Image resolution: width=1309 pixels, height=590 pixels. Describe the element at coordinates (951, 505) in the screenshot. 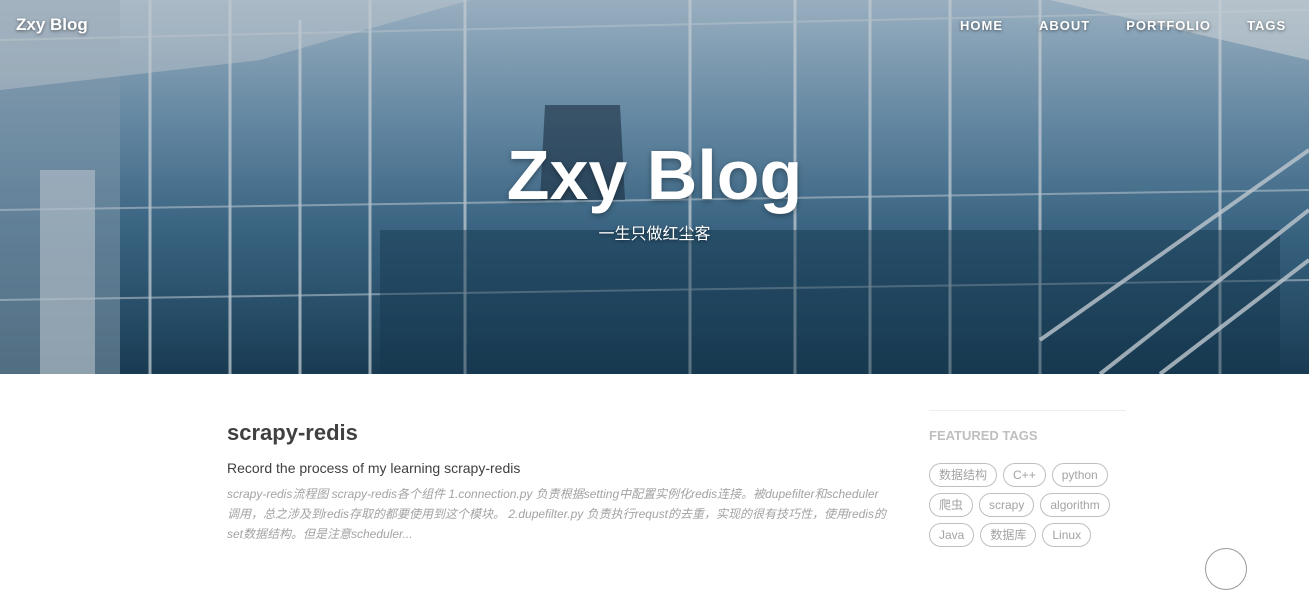

I see `tag-crawler: 爬虫` at that location.